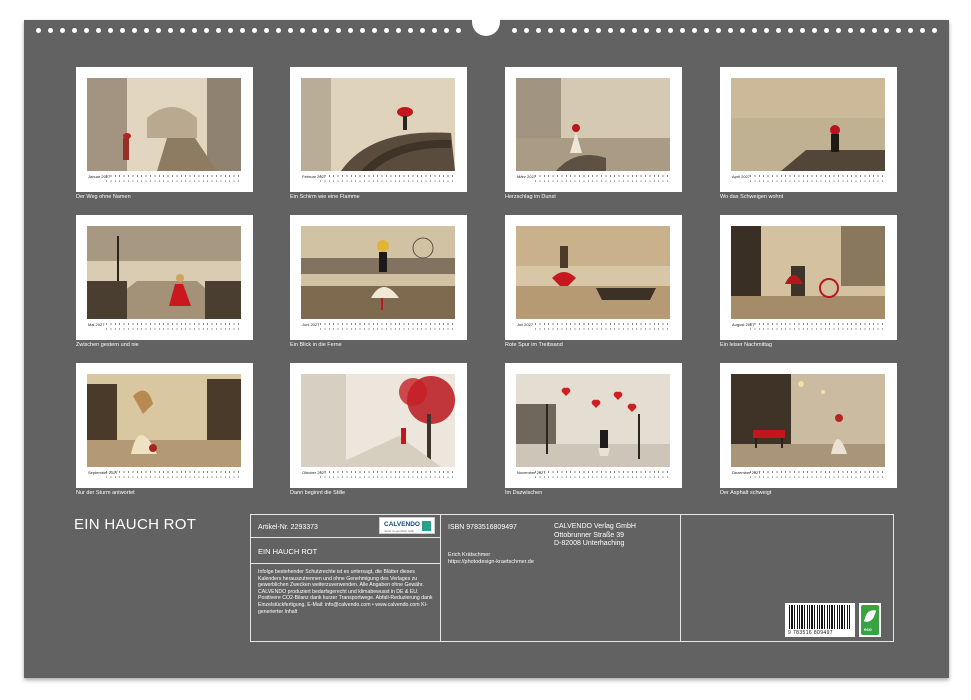  What do you see at coordinates (325, 197) in the screenshot?
I see `month-caption: Ein Schirm wie eine Flamme` at bounding box center [325, 197].